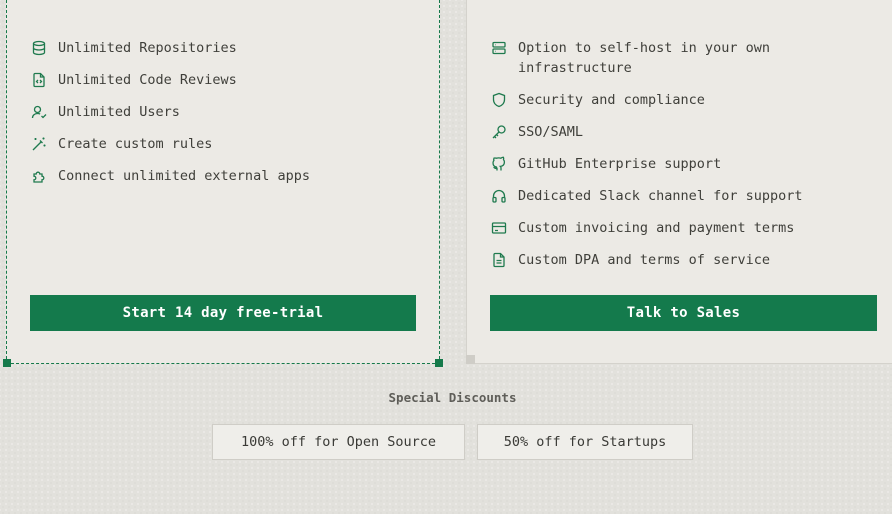  I want to click on feature-item: Unlimited Users, so click(170, 112).